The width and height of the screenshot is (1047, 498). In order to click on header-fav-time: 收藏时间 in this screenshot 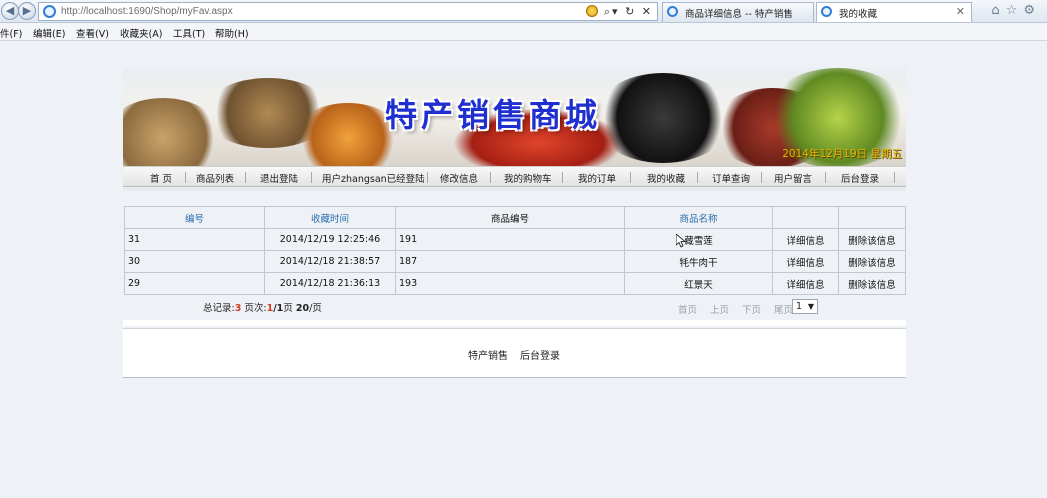, I will do `click(330, 217)`.